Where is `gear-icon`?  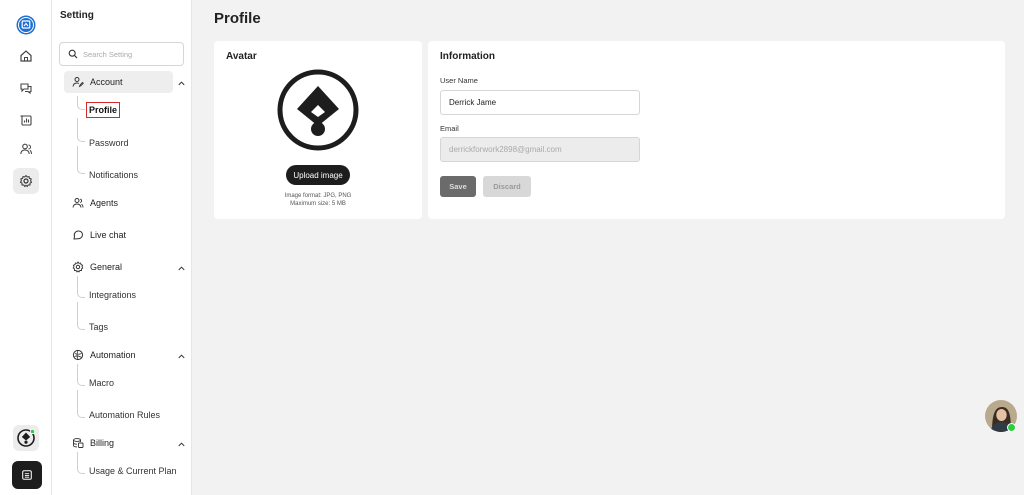 gear-icon is located at coordinates (78, 267).